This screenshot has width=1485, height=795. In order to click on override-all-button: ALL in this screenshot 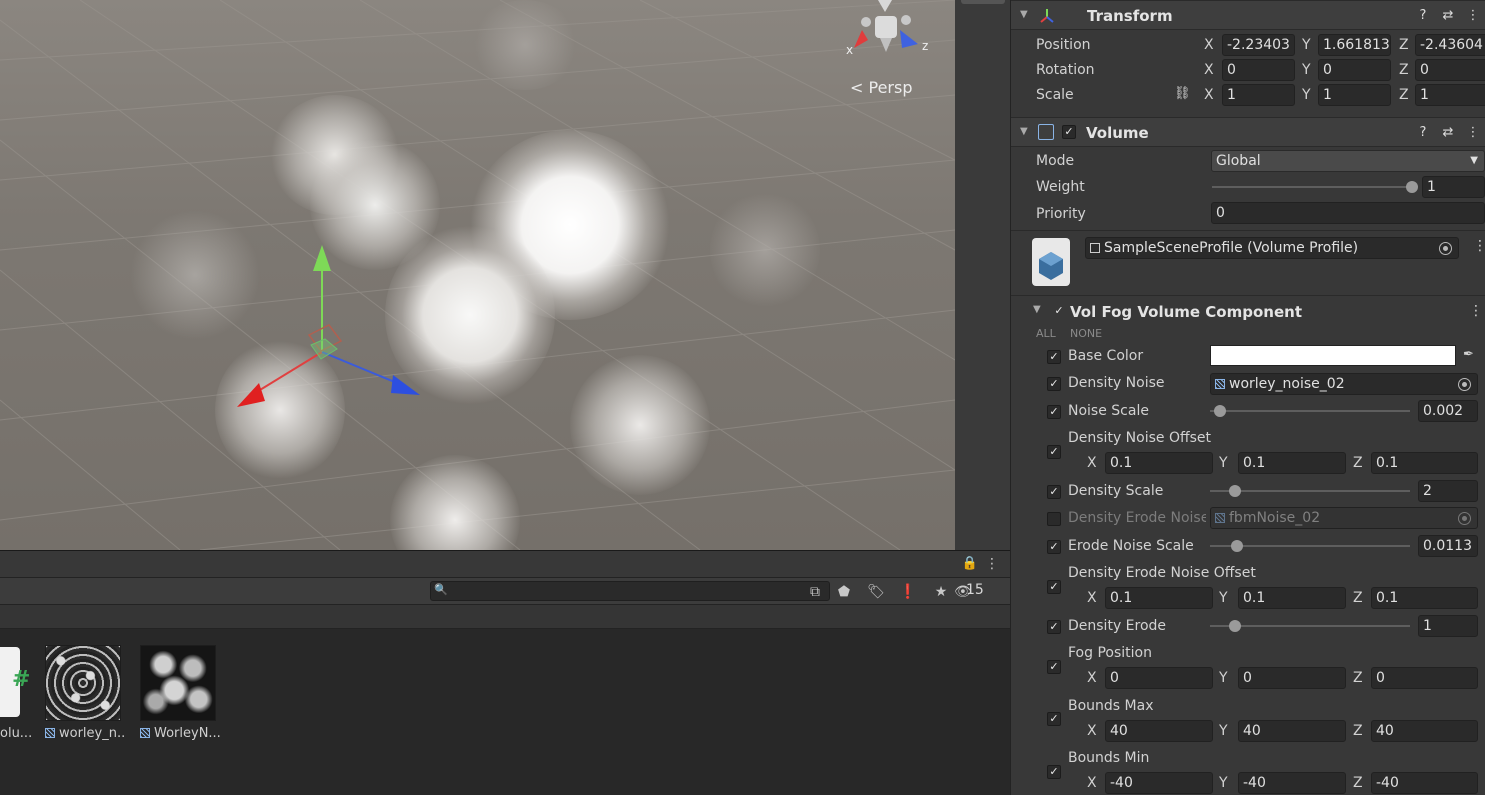, I will do `click(1046, 333)`.